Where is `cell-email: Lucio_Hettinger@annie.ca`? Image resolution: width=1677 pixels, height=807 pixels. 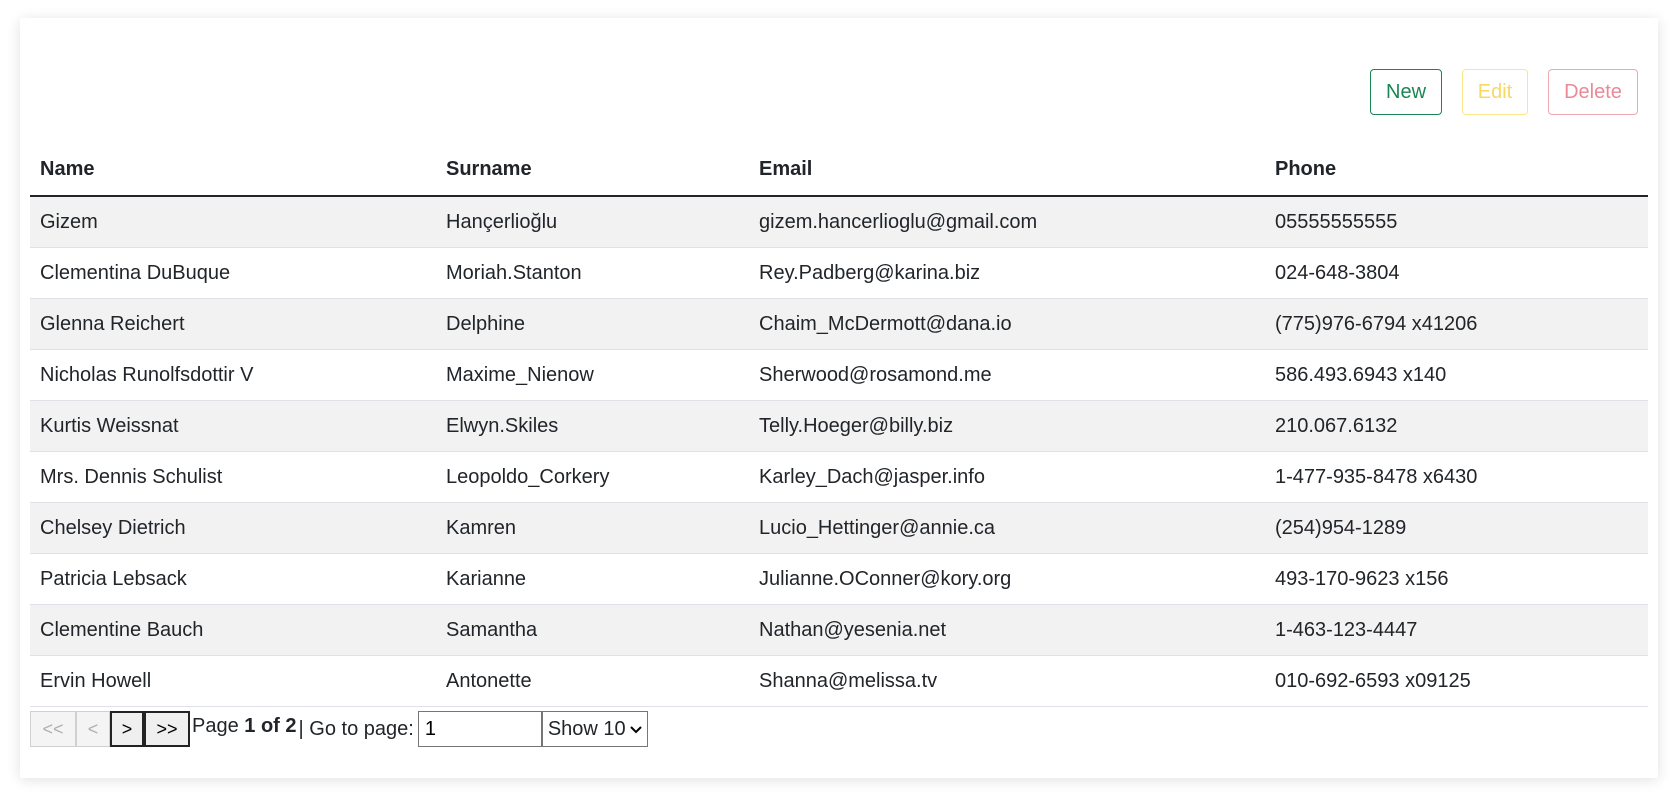
cell-email: Lucio_Hettinger@annie.ca is located at coordinates (1007, 528).